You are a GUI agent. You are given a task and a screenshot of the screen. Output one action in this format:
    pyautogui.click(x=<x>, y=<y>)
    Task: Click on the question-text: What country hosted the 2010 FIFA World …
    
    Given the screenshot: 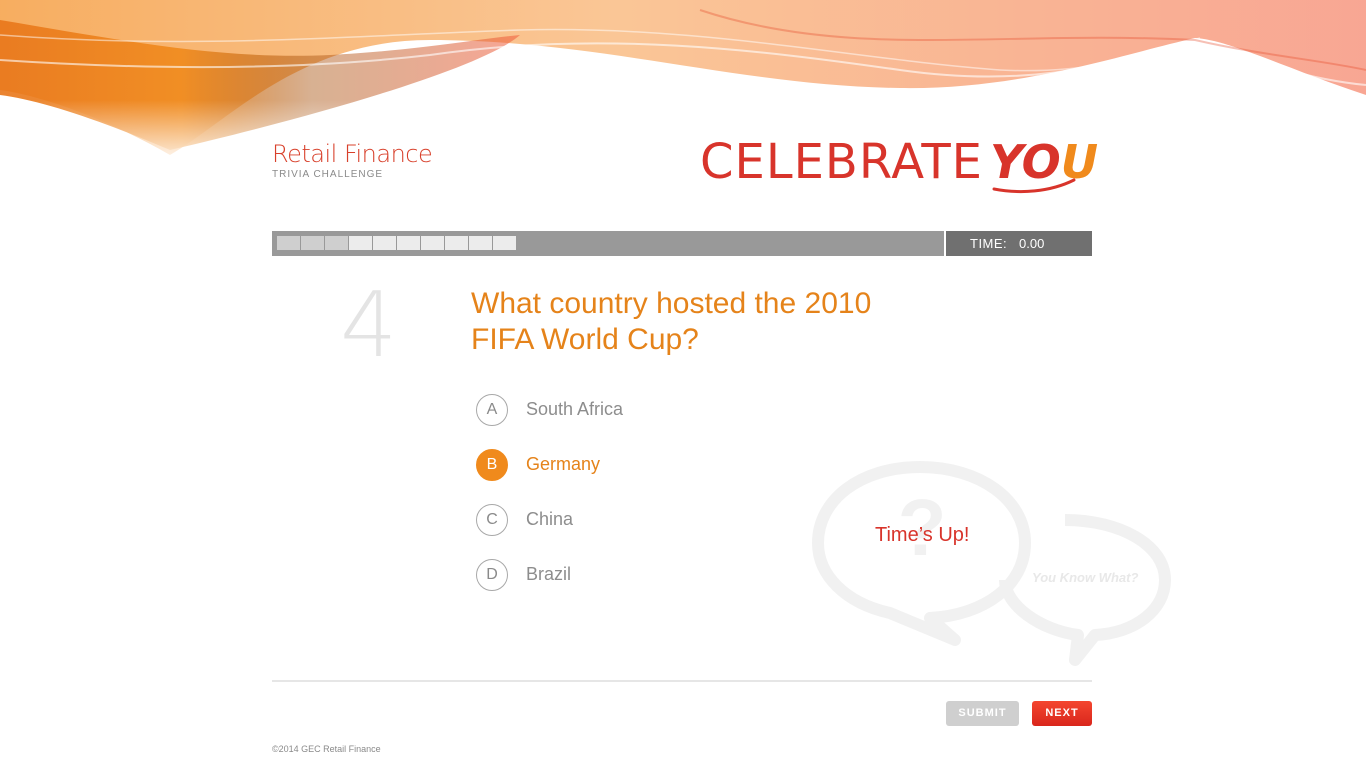 What is the action you would take?
    pyautogui.click(x=671, y=321)
    